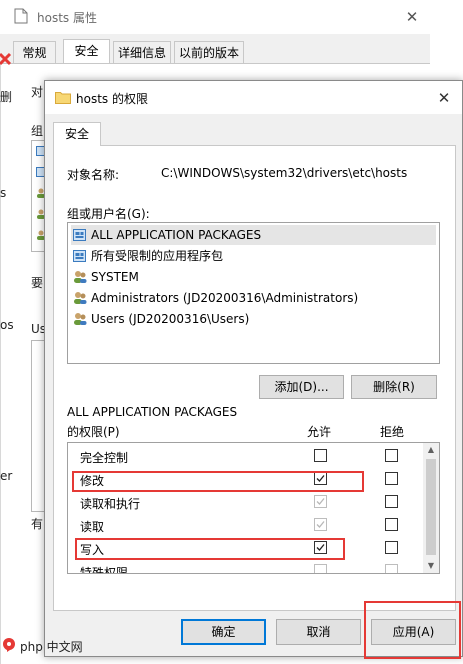 This screenshot has width=463, height=664. Describe the element at coordinates (37, 283) in the screenshot. I see `bg-fragment: 要` at that location.